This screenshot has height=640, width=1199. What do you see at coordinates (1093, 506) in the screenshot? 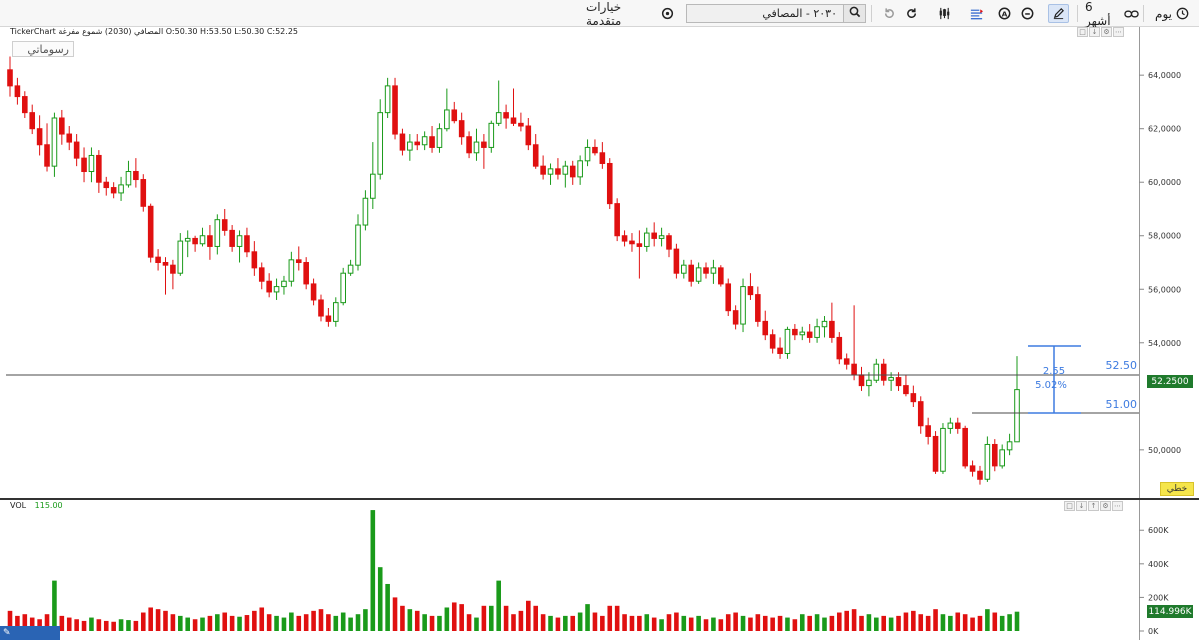
I see `pane-up-icon: ↑` at bounding box center [1093, 506].